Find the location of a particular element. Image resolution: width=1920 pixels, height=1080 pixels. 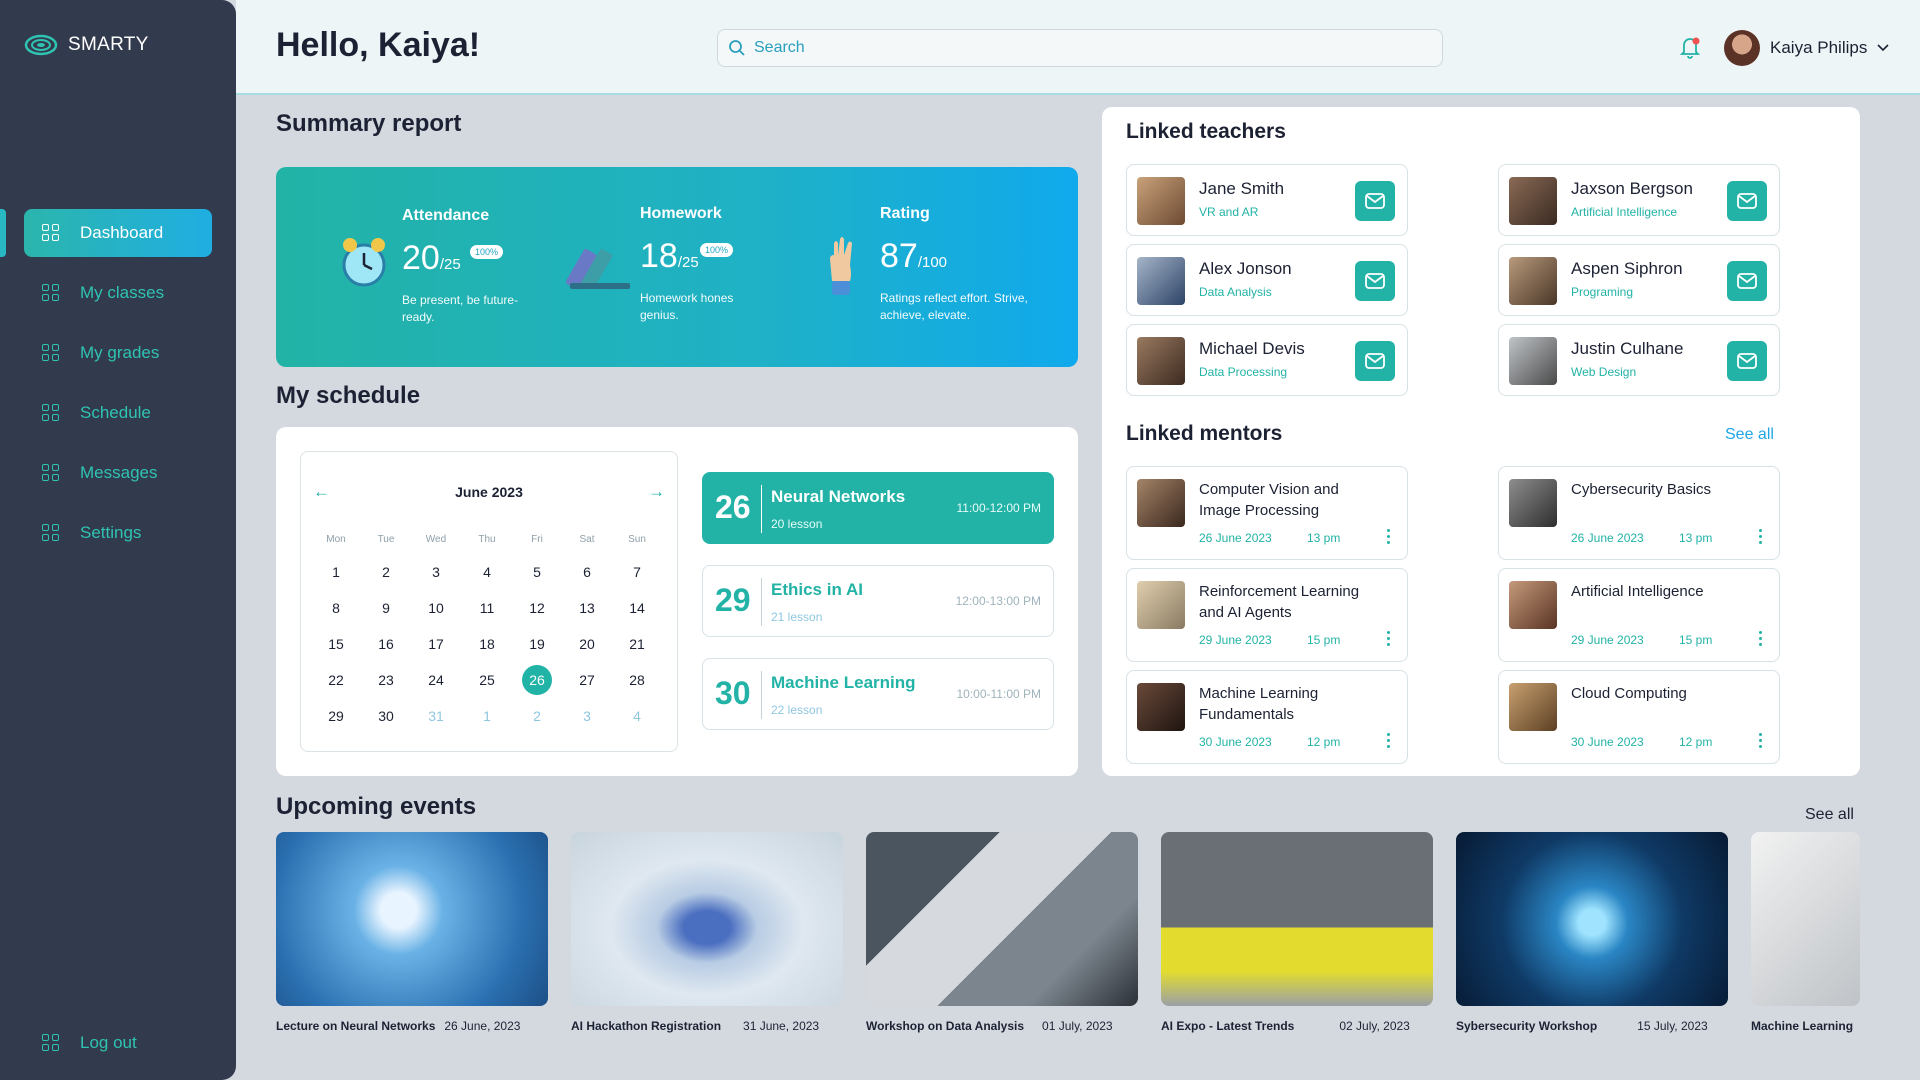

event-caption: Workshop on Data Analysis 01 July, 2023 is located at coordinates (989, 1026).